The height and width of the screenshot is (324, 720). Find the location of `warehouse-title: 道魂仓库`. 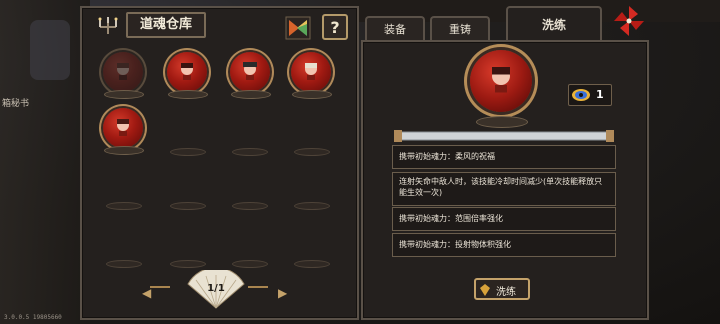

warehouse-title: 道魂仓库 is located at coordinates (165, 24).